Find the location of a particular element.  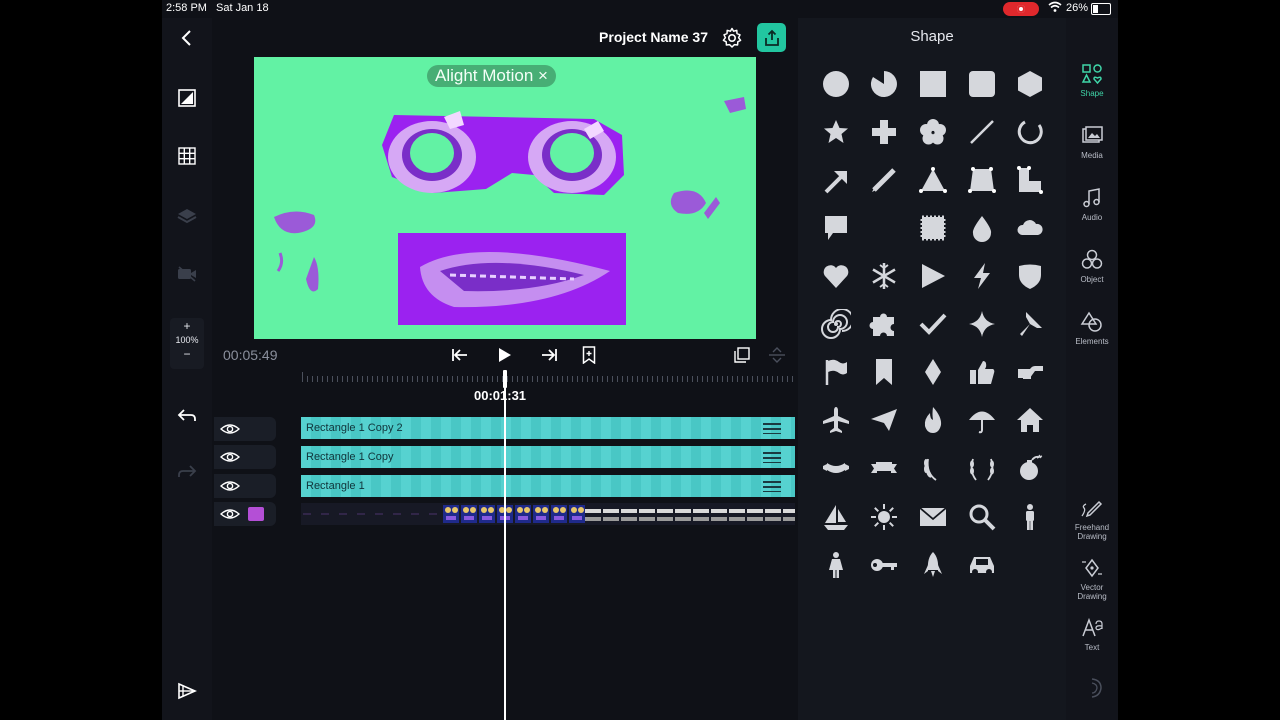

shape-l-shape is located at coordinates (1030, 180).